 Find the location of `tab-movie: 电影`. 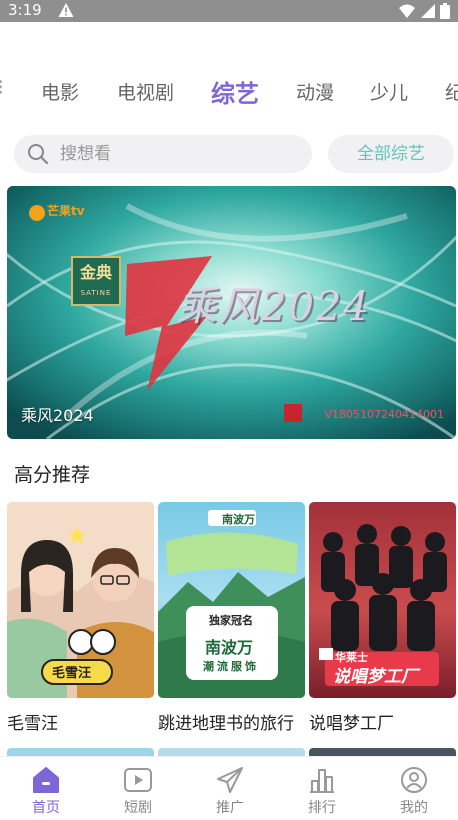

tab-movie: 电影 is located at coordinates (60, 91).